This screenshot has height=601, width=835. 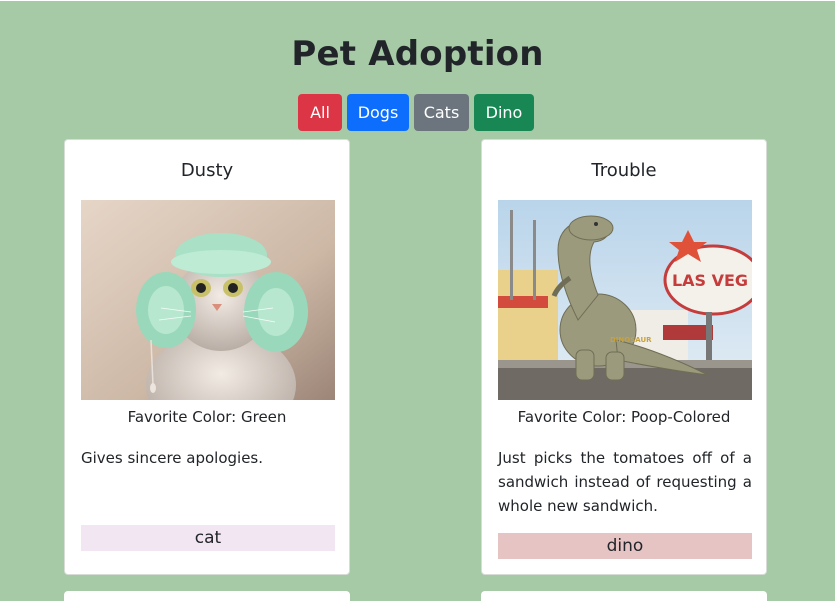 What do you see at coordinates (207, 170) in the screenshot?
I see `pet-name: Dusty` at bounding box center [207, 170].